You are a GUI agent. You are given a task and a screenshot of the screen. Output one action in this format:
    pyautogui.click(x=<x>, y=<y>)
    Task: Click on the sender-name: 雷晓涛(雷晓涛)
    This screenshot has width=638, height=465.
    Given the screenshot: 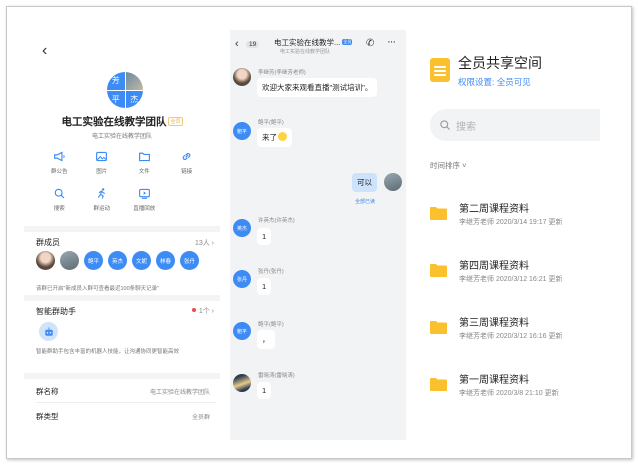 What is the action you would take?
    pyautogui.click(x=276, y=376)
    